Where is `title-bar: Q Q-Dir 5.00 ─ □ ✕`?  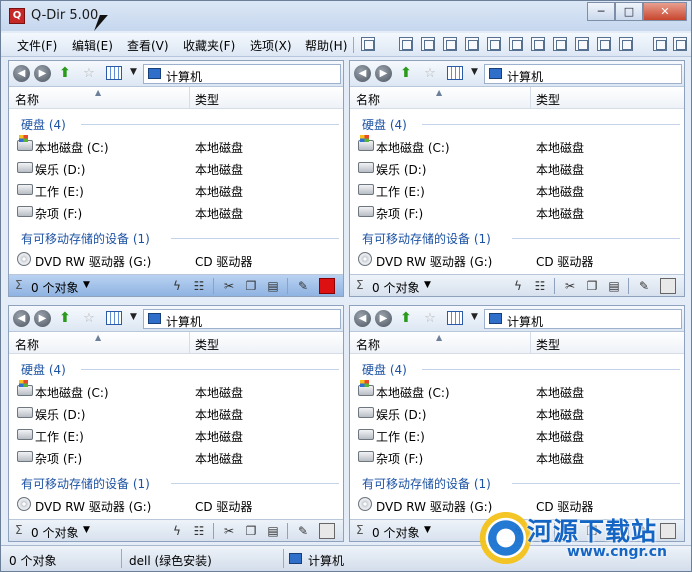 title-bar: Q Q-Dir 5.00 ─ □ ✕ is located at coordinates (346, 16).